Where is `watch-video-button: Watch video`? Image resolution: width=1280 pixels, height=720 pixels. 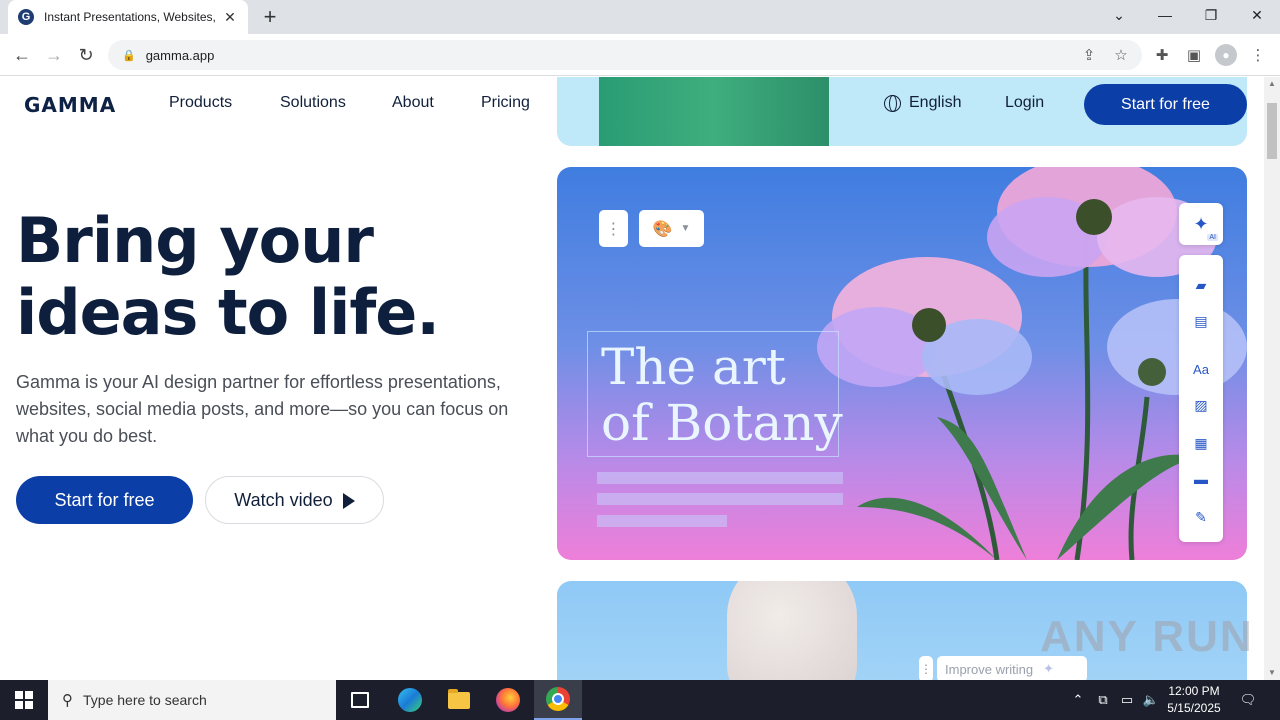
watch-video-button: Watch video is located at coordinates (294, 500).